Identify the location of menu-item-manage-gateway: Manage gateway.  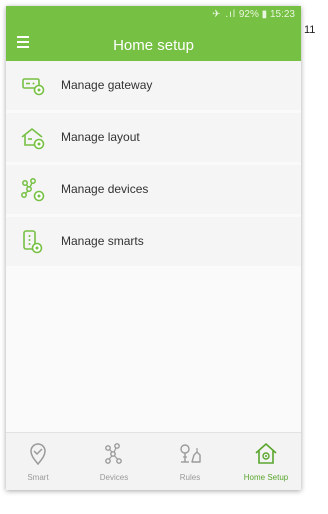
(153, 85).